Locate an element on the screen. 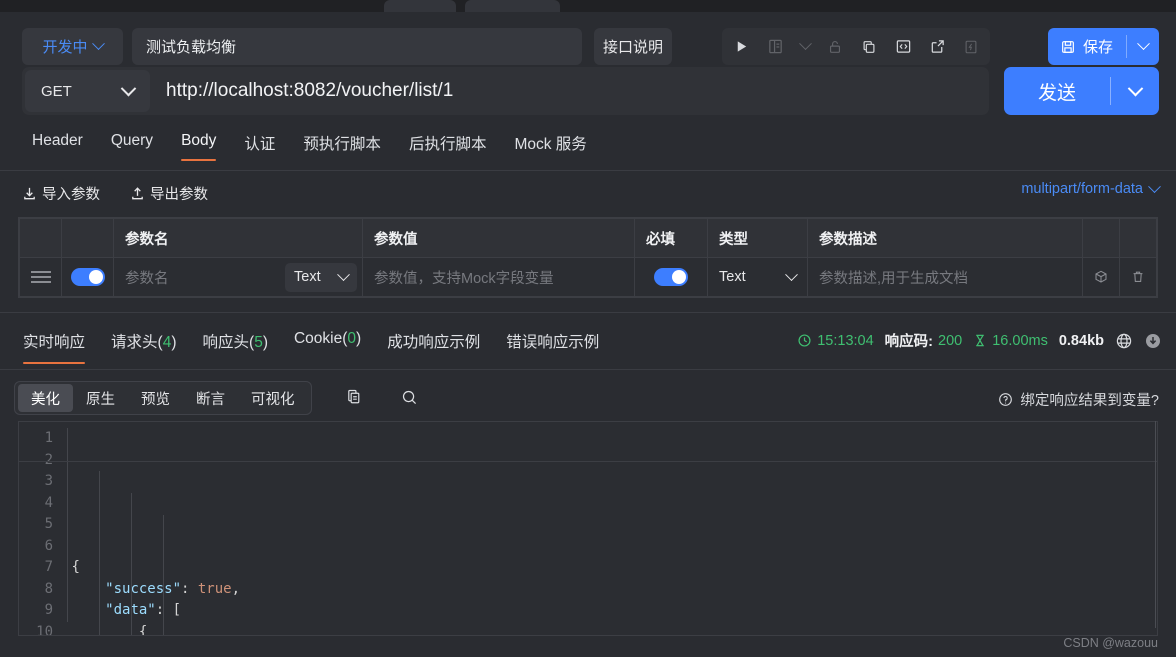  flash-icon is located at coordinates (971, 46).